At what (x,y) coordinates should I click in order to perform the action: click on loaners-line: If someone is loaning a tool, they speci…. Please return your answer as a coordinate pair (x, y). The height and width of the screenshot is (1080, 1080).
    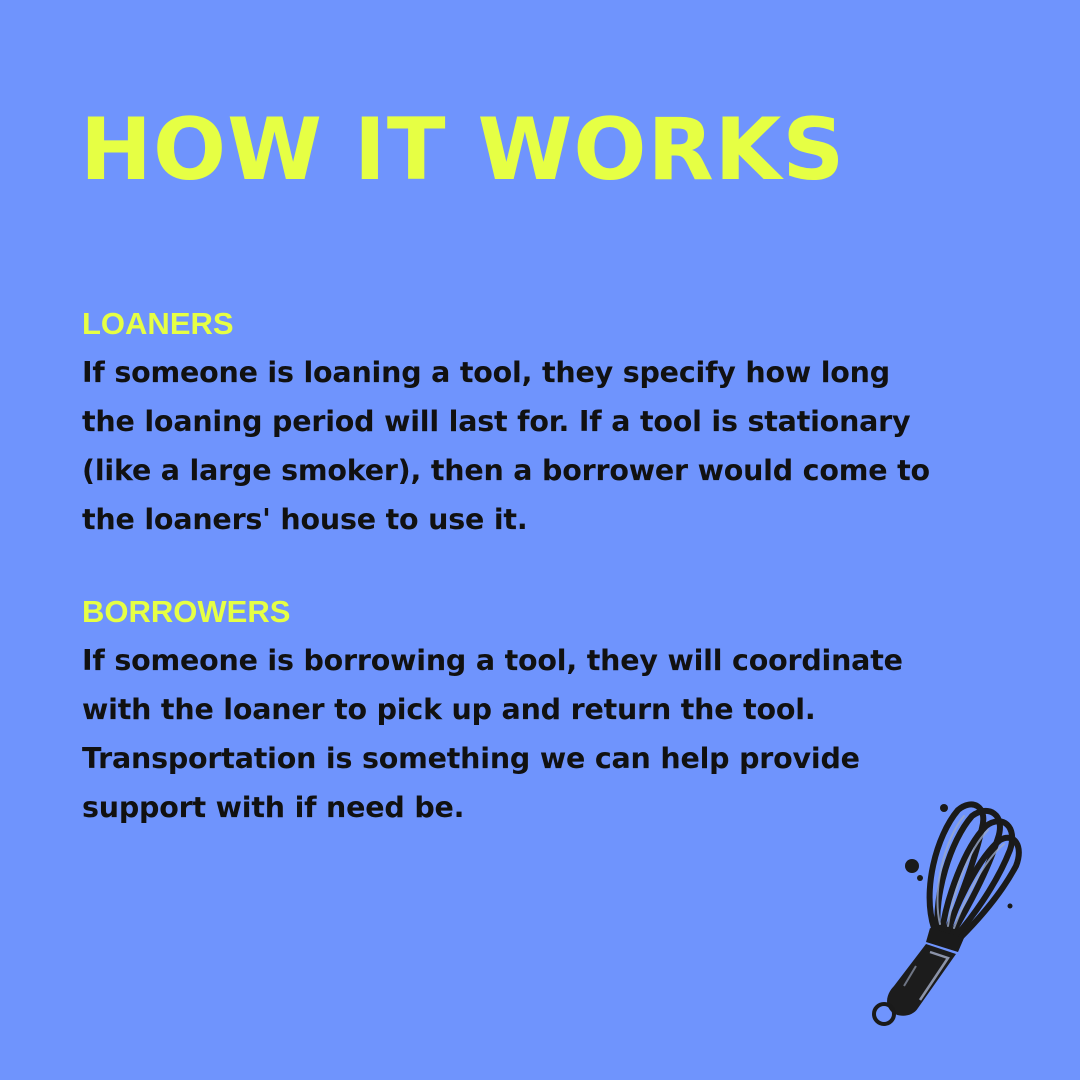
    Looking at the image, I should click on (486, 372).